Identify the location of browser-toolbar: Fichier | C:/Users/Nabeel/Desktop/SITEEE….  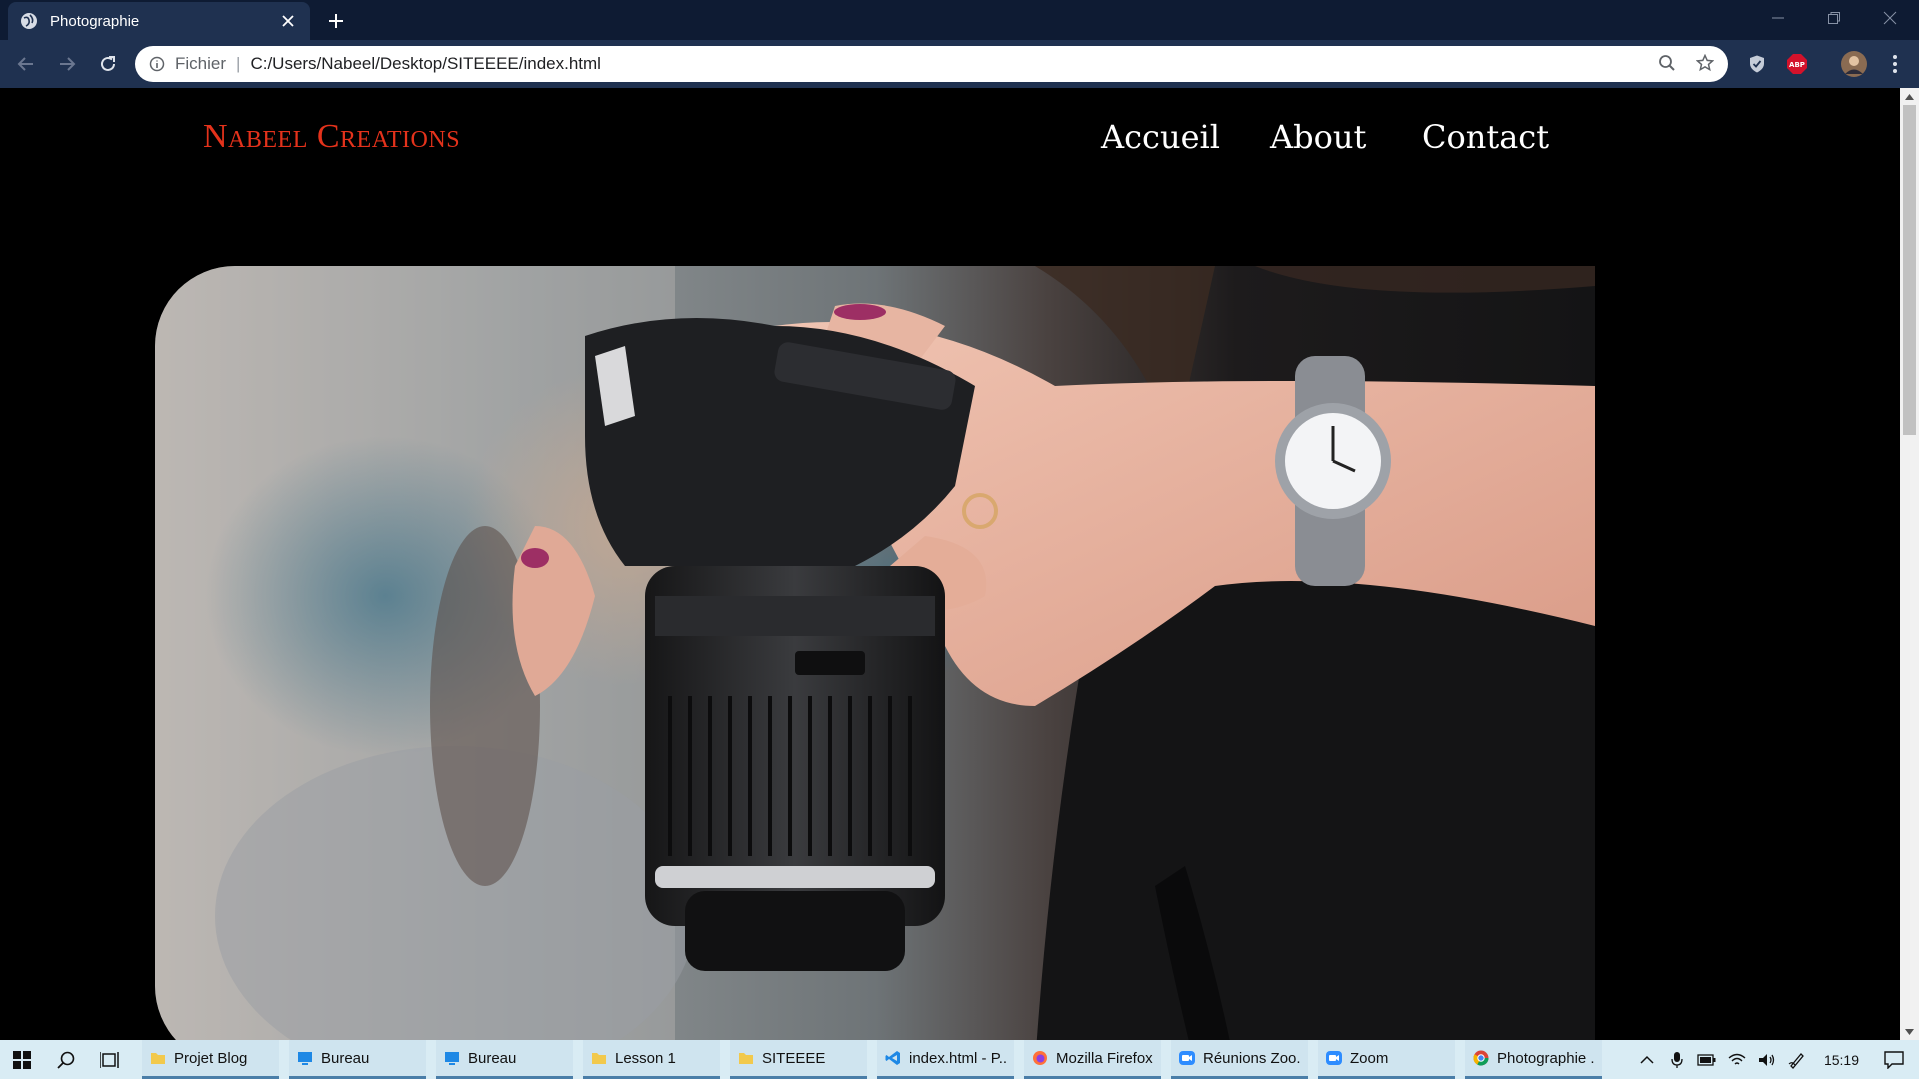
(959, 64).